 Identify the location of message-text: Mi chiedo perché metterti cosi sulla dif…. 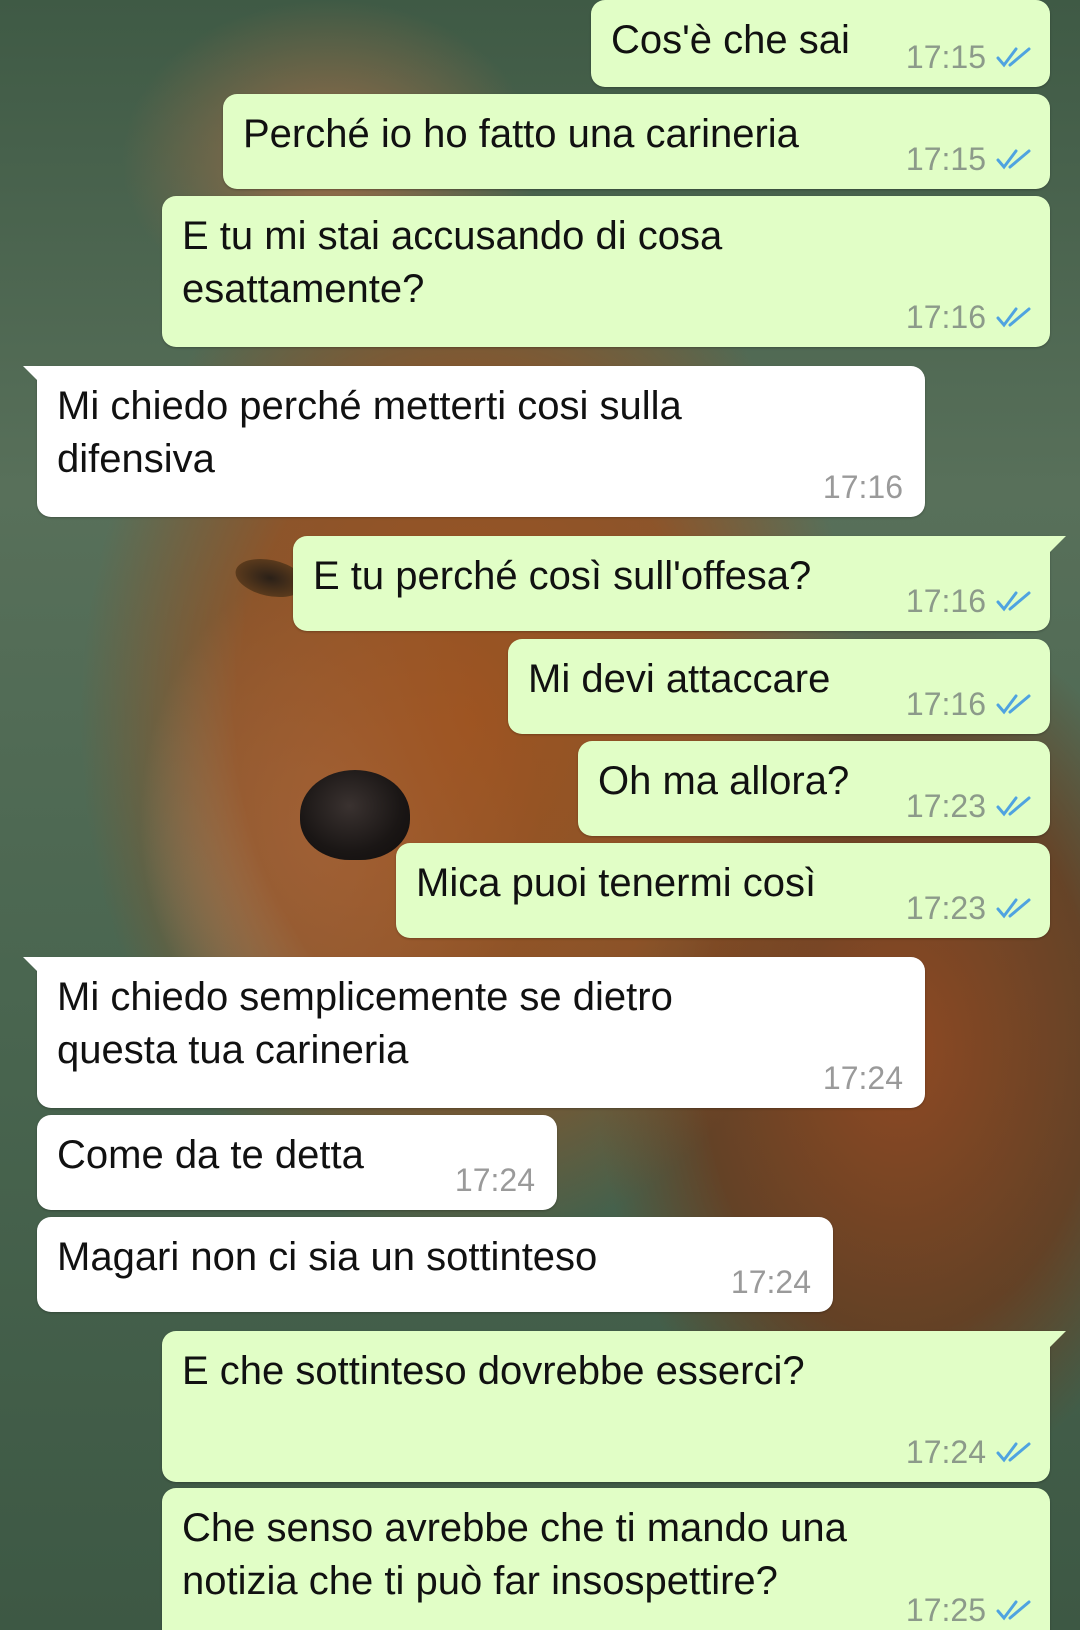
(369, 432).